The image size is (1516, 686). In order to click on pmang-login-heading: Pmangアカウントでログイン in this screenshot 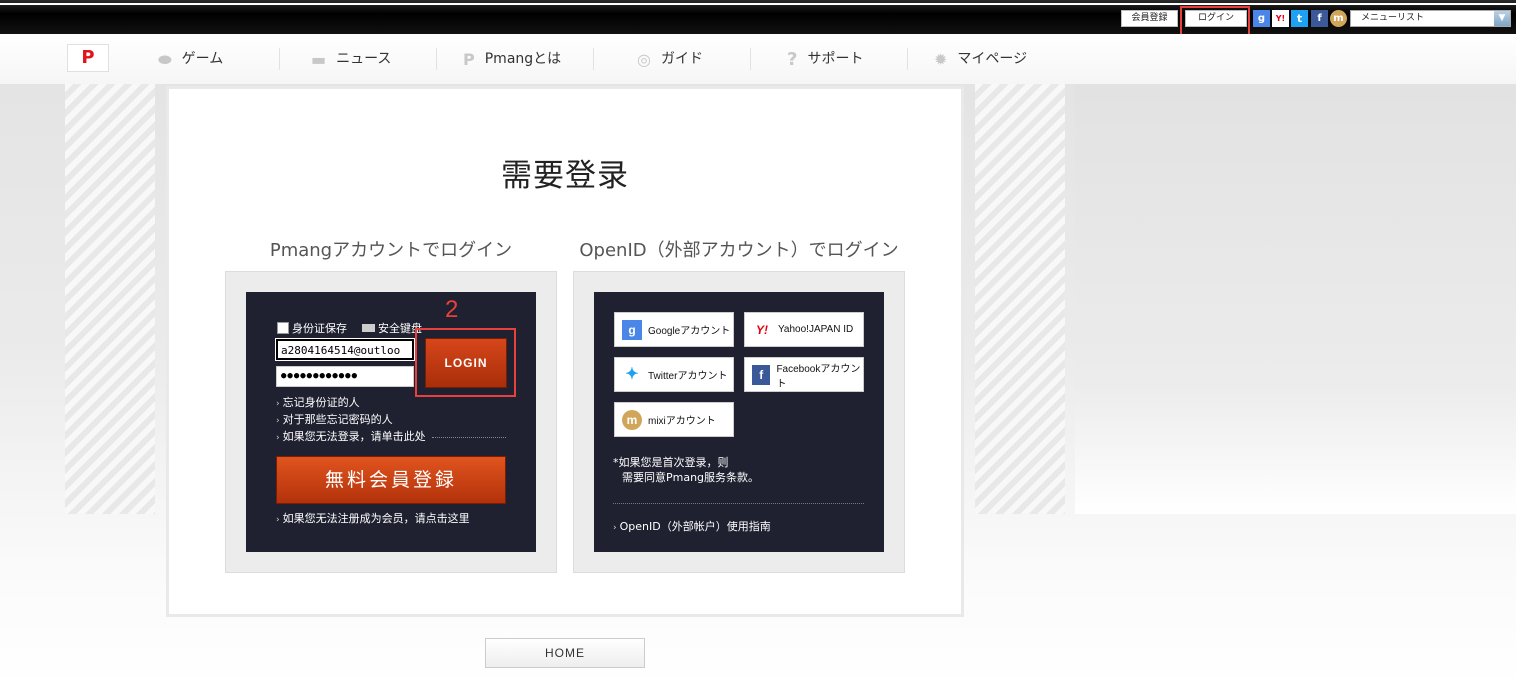, I will do `click(391, 250)`.